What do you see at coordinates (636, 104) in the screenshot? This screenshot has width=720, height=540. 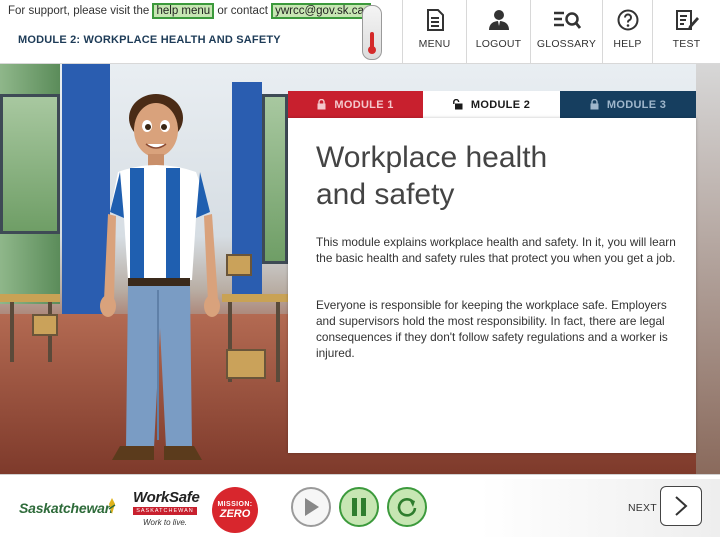 I see `tab-module-3-label: MODULE 3` at bounding box center [636, 104].